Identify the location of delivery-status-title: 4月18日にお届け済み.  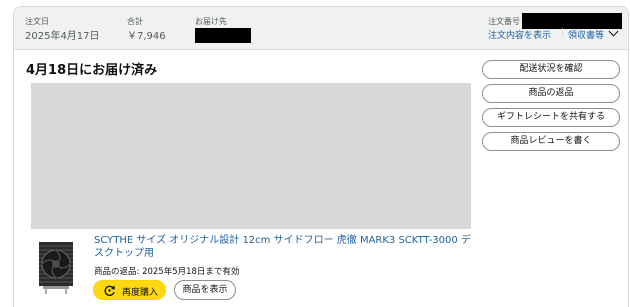
(92, 70).